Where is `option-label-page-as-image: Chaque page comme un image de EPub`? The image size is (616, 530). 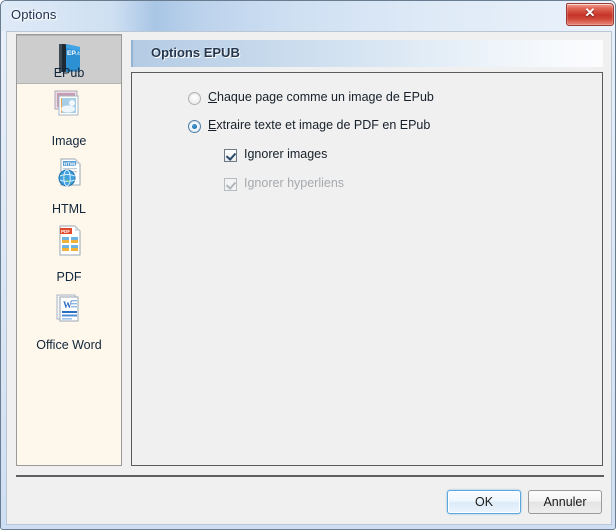 option-label-page-as-image: Chaque page comme un image de EPub is located at coordinates (321, 97).